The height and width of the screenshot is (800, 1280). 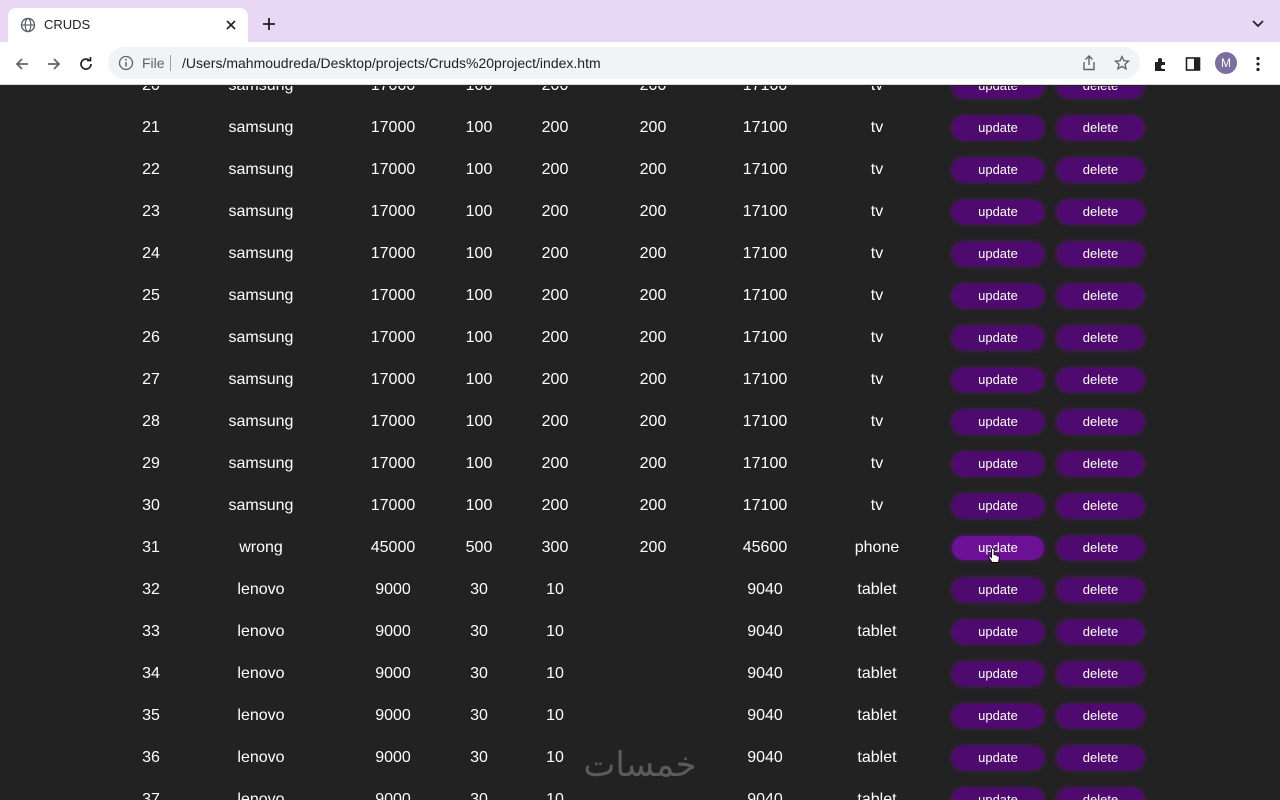 What do you see at coordinates (151, 757) in the screenshot?
I see `cell-id: 36` at bounding box center [151, 757].